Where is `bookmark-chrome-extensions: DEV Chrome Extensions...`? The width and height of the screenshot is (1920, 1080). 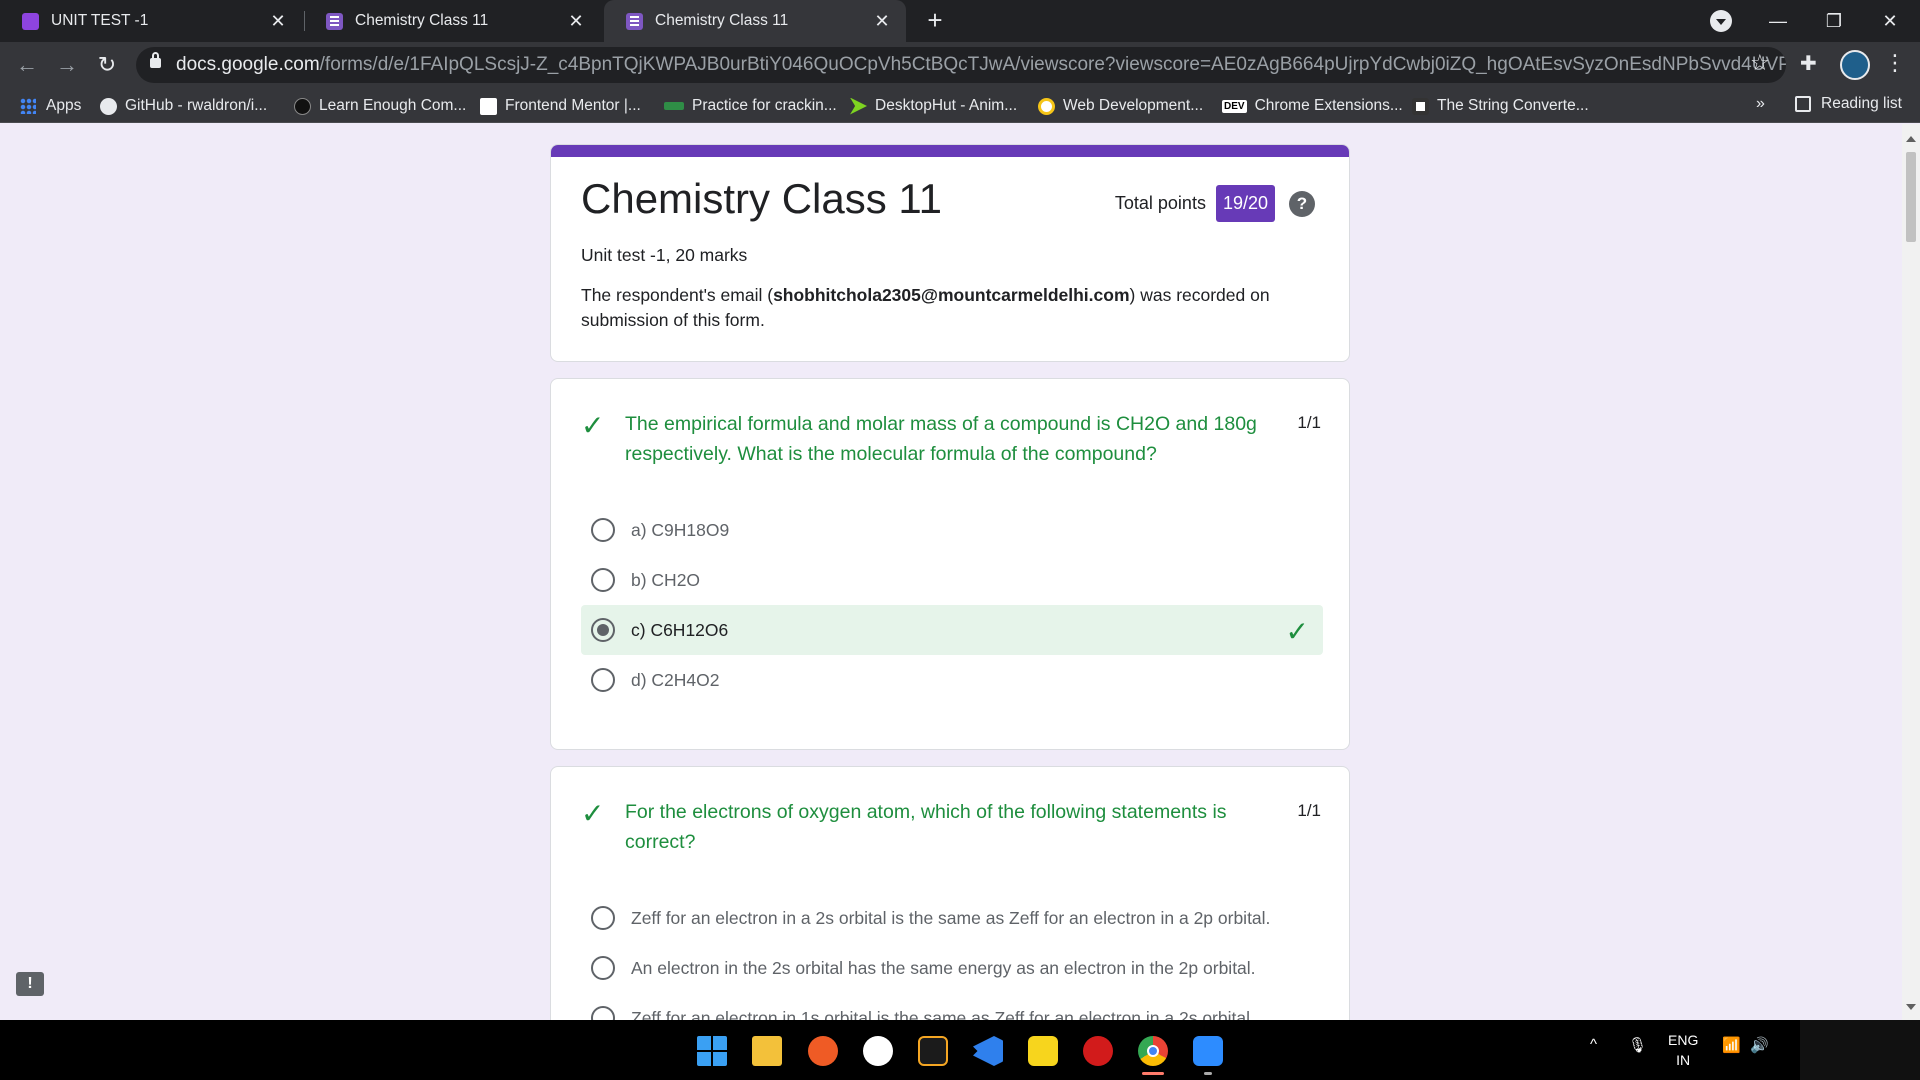
bookmark-chrome-extensions: DEV Chrome Extensions... is located at coordinates (1312, 106).